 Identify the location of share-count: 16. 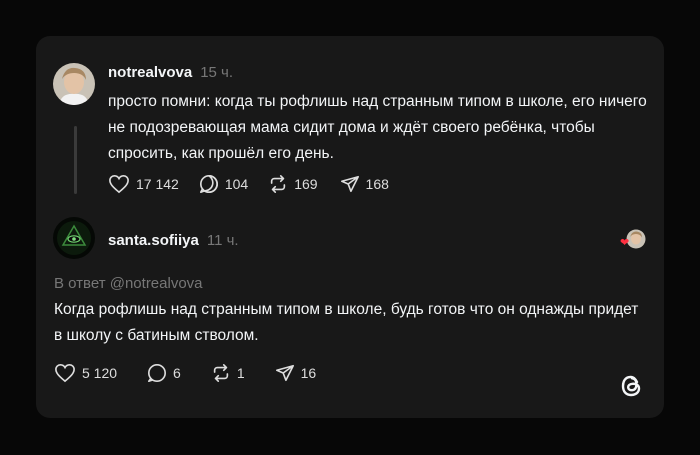
(308, 373).